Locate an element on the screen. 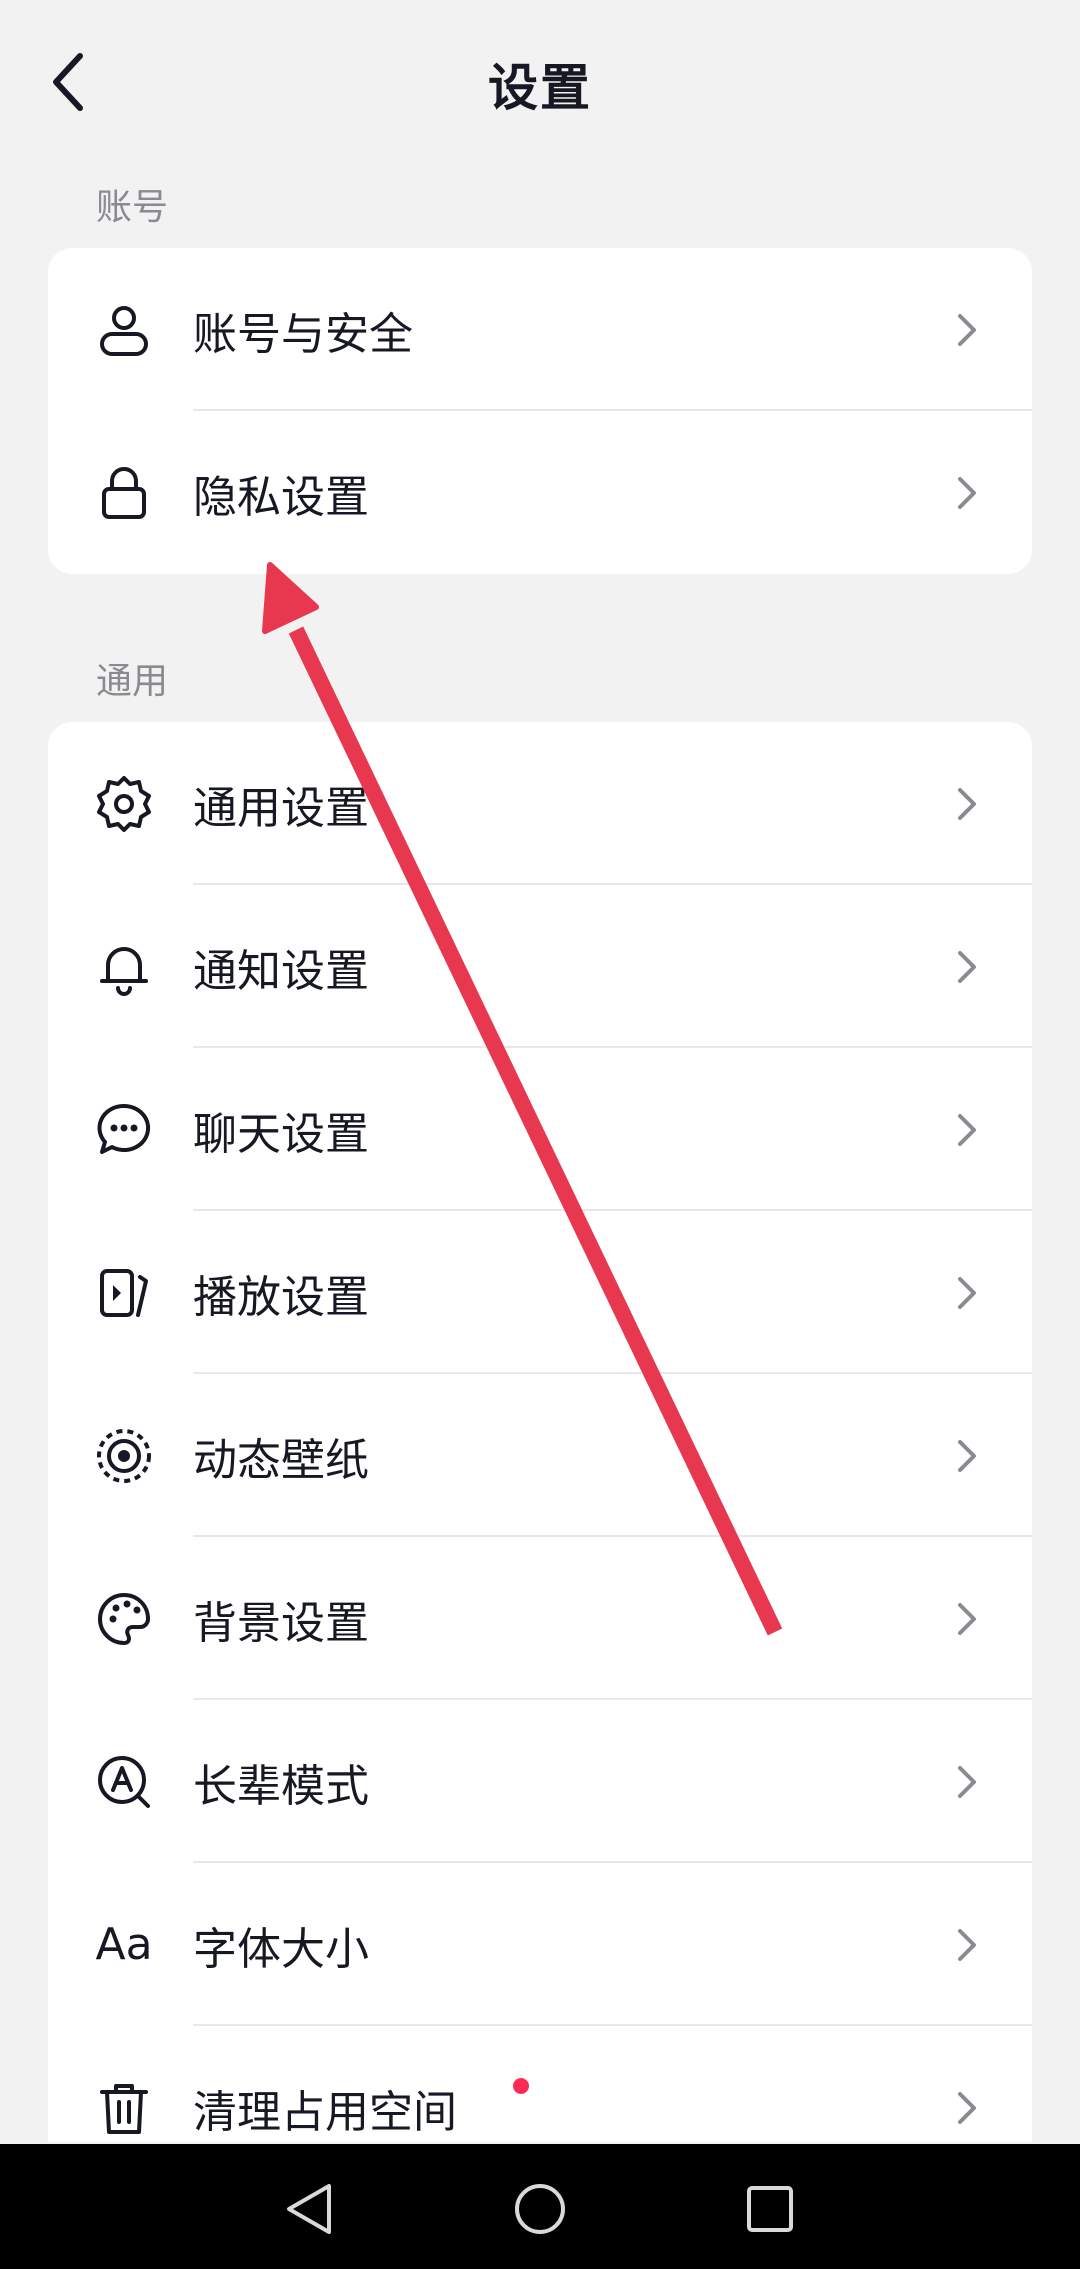  settings-row-privacy: 隐私设置 is located at coordinates (540, 492).